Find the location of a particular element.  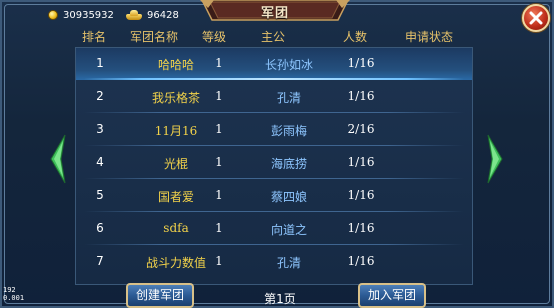

arrow-left-icon is located at coordinates (58, 159).